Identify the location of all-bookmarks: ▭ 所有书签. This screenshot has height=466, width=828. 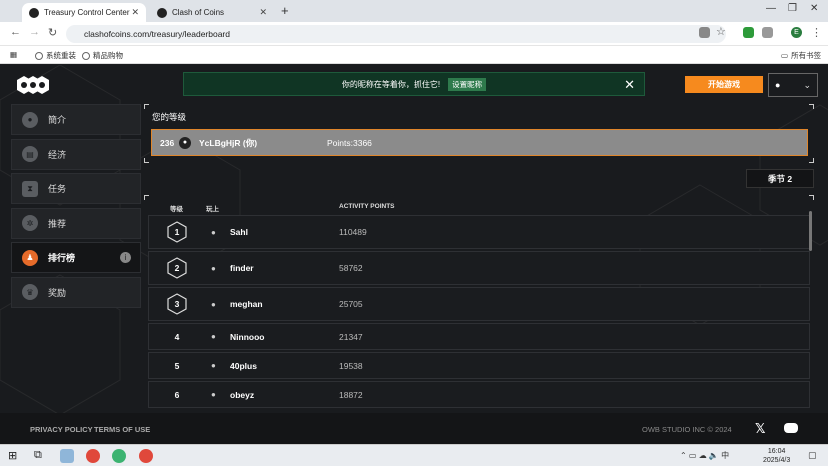
(801, 55).